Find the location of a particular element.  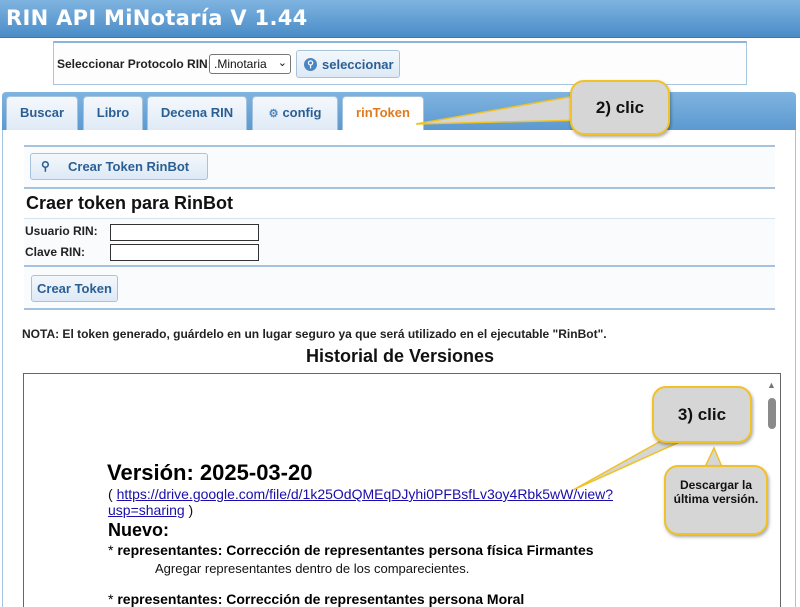

protocol-select: .Minotaria ⌄ is located at coordinates (250, 64).